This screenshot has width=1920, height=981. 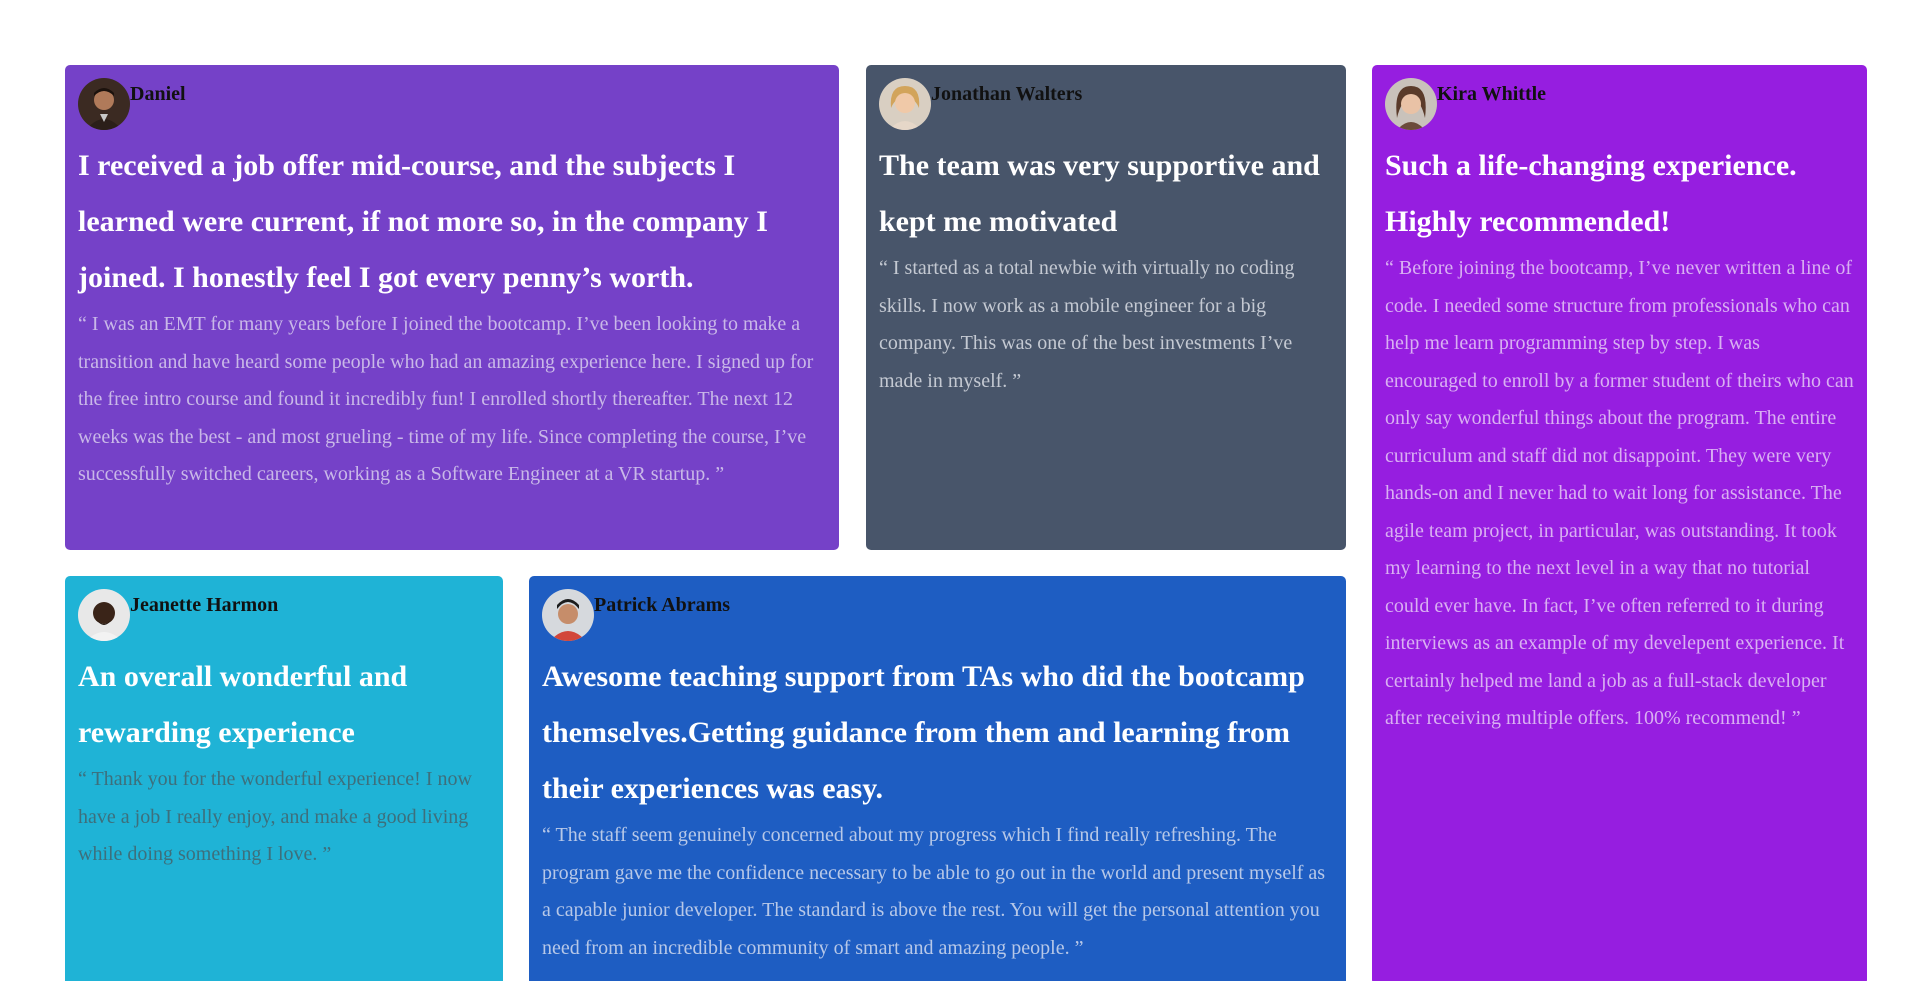 What do you see at coordinates (452, 104) in the screenshot?
I see `card-header: Daniel` at bounding box center [452, 104].